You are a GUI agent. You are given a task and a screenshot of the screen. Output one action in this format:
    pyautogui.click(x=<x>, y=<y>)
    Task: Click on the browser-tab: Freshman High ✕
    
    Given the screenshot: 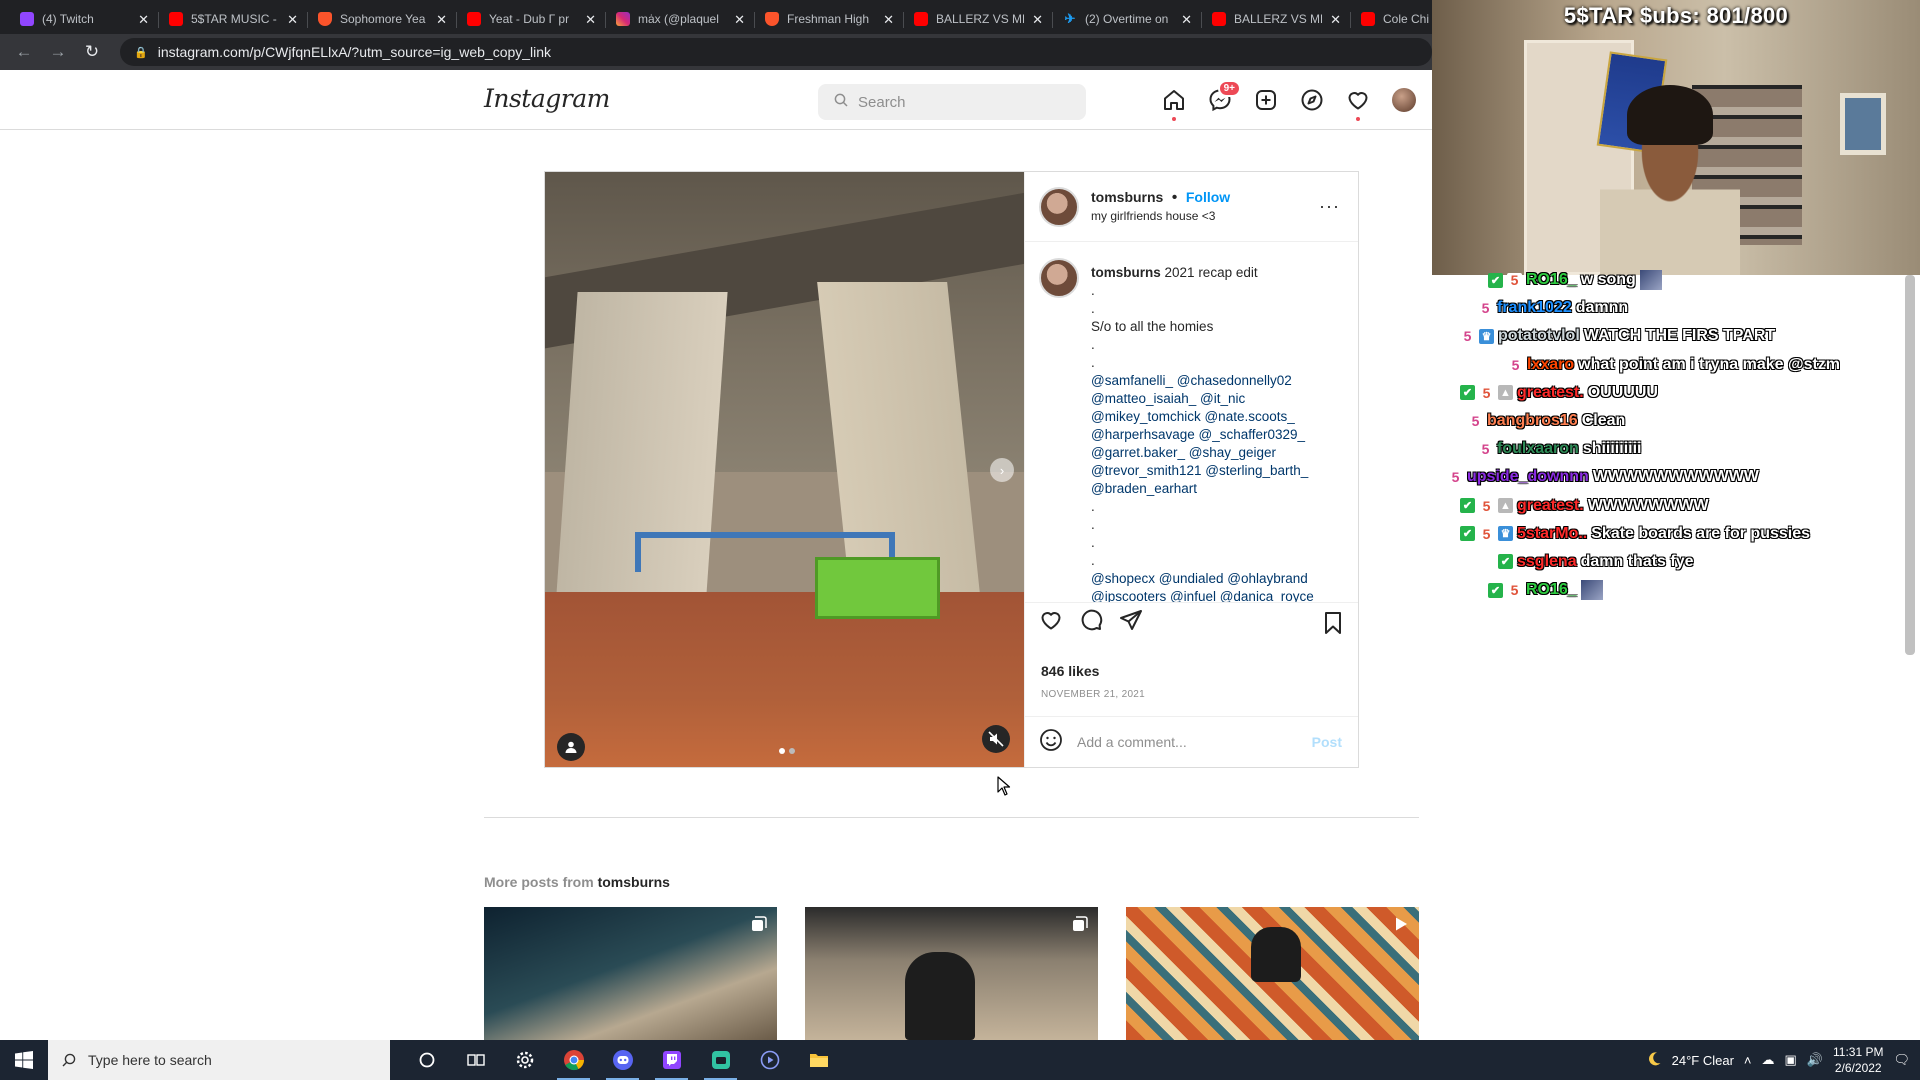 What is the action you would take?
    pyautogui.click(x=829, y=19)
    